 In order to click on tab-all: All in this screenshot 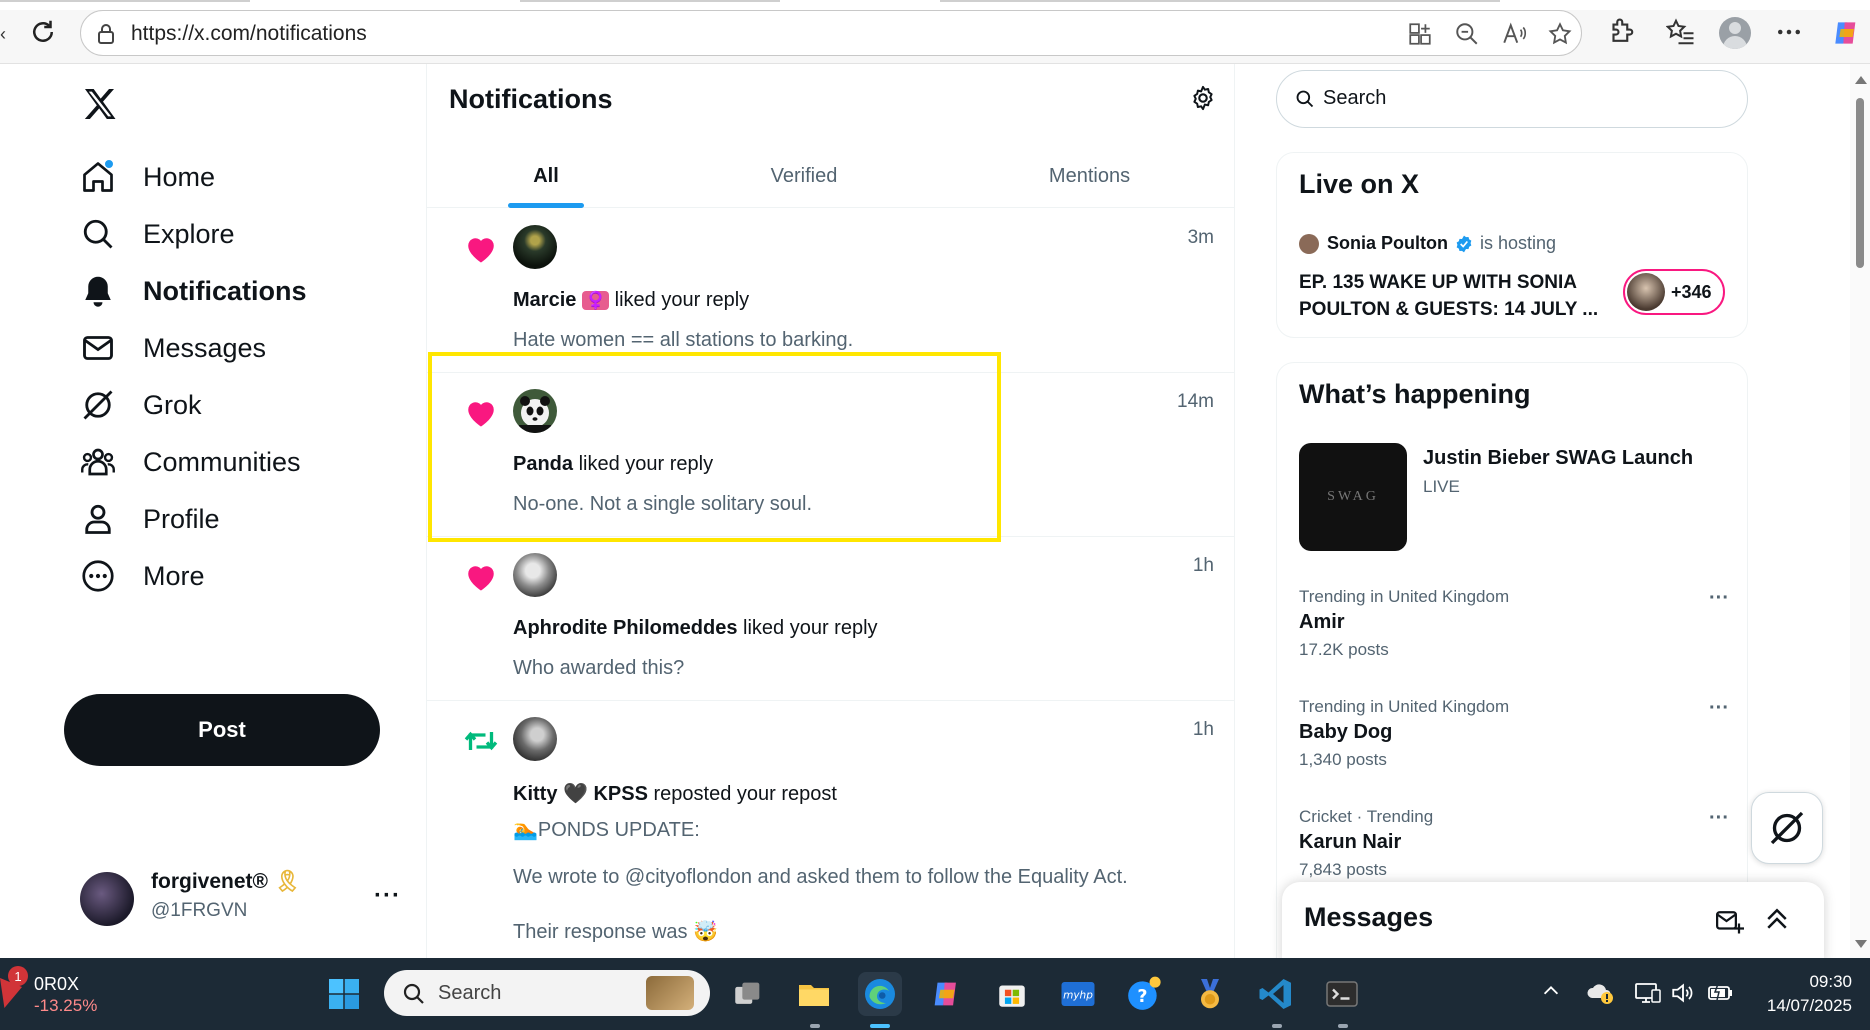, I will do `click(546, 176)`.